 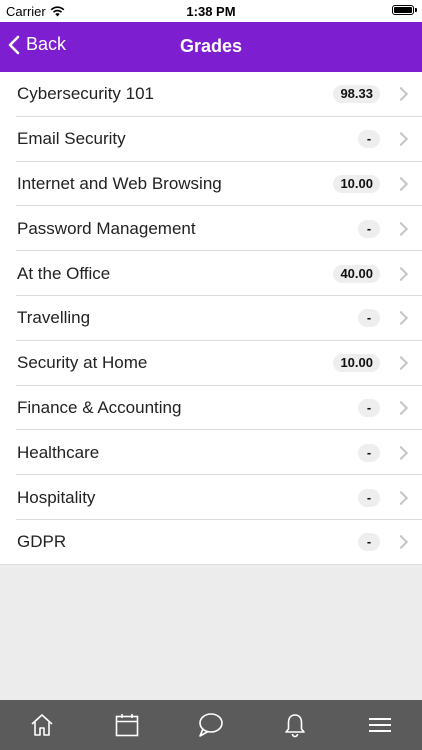 I want to click on tab-notifications, so click(x=295, y=725).